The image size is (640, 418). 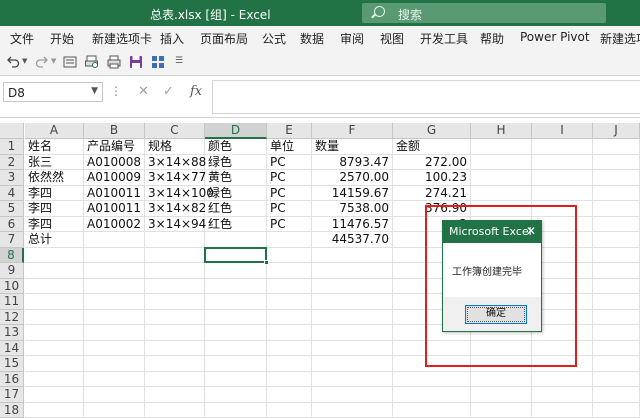 What do you see at coordinates (12, 224) in the screenshot?
I see `row-header: 6` at bounding box center [12, 224].